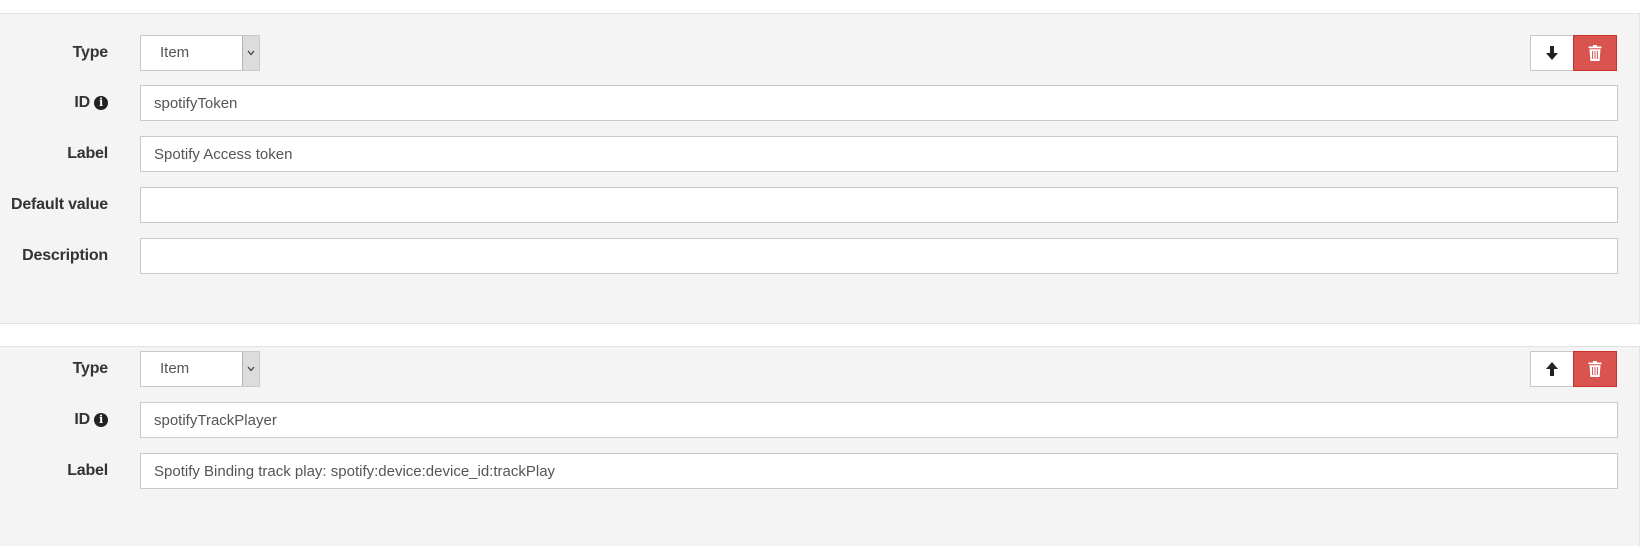 This screenshot has width=1645, height=546. What do you see at coordinates (65, 255) in the screenshot?
I see `description-label: Description` at bounding box center [65, 255].